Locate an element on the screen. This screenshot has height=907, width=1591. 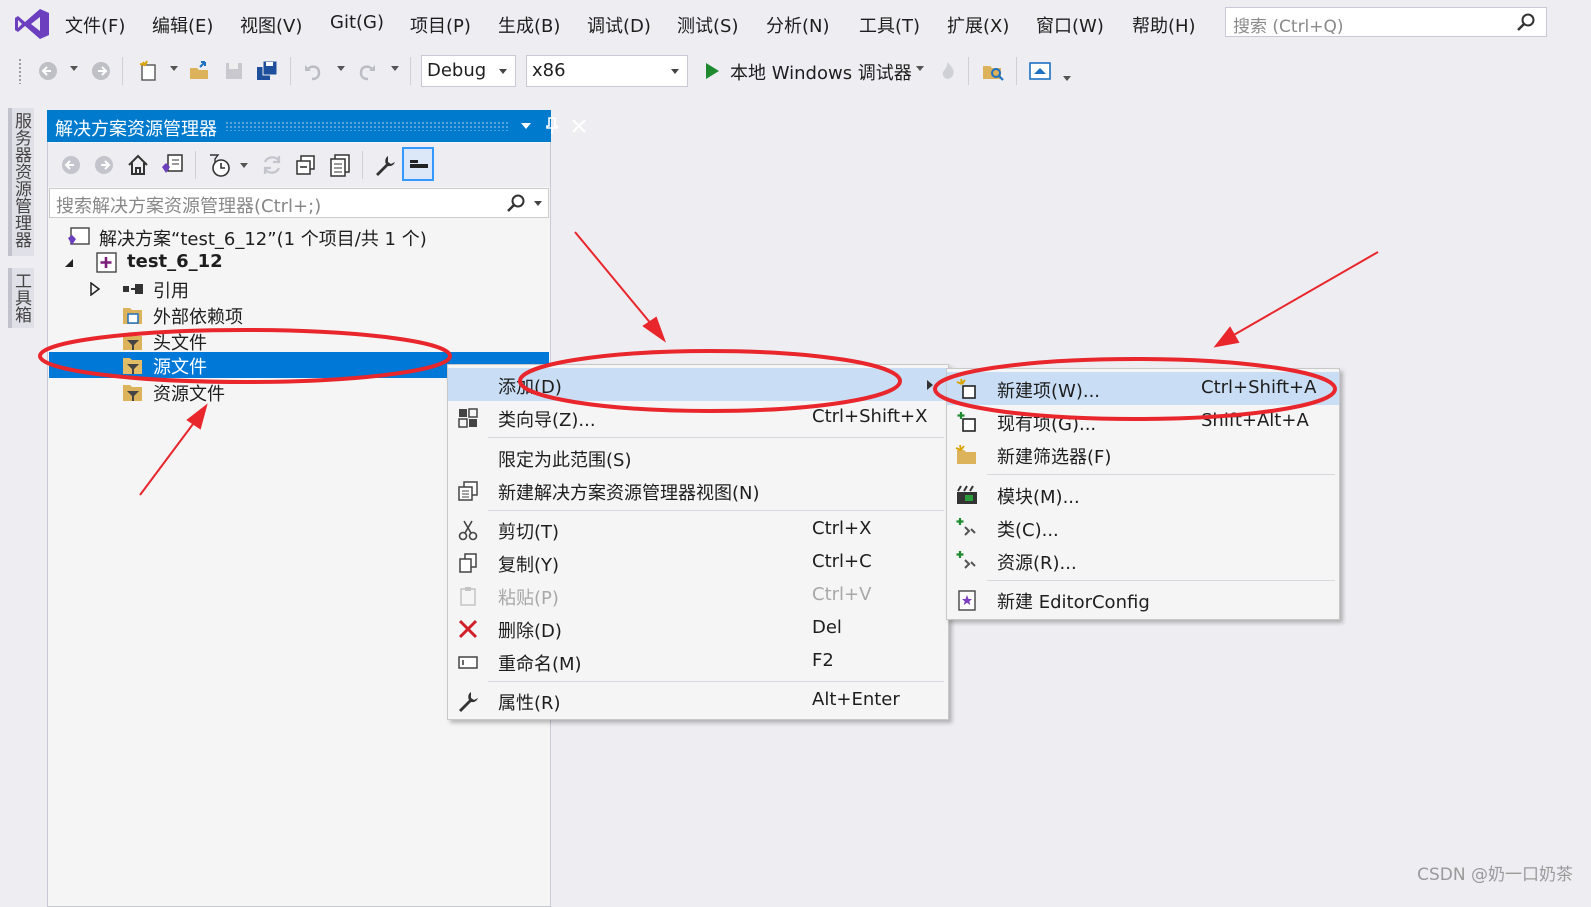
menu-window: 窗口(W) is located at coordinates (1070, 25).